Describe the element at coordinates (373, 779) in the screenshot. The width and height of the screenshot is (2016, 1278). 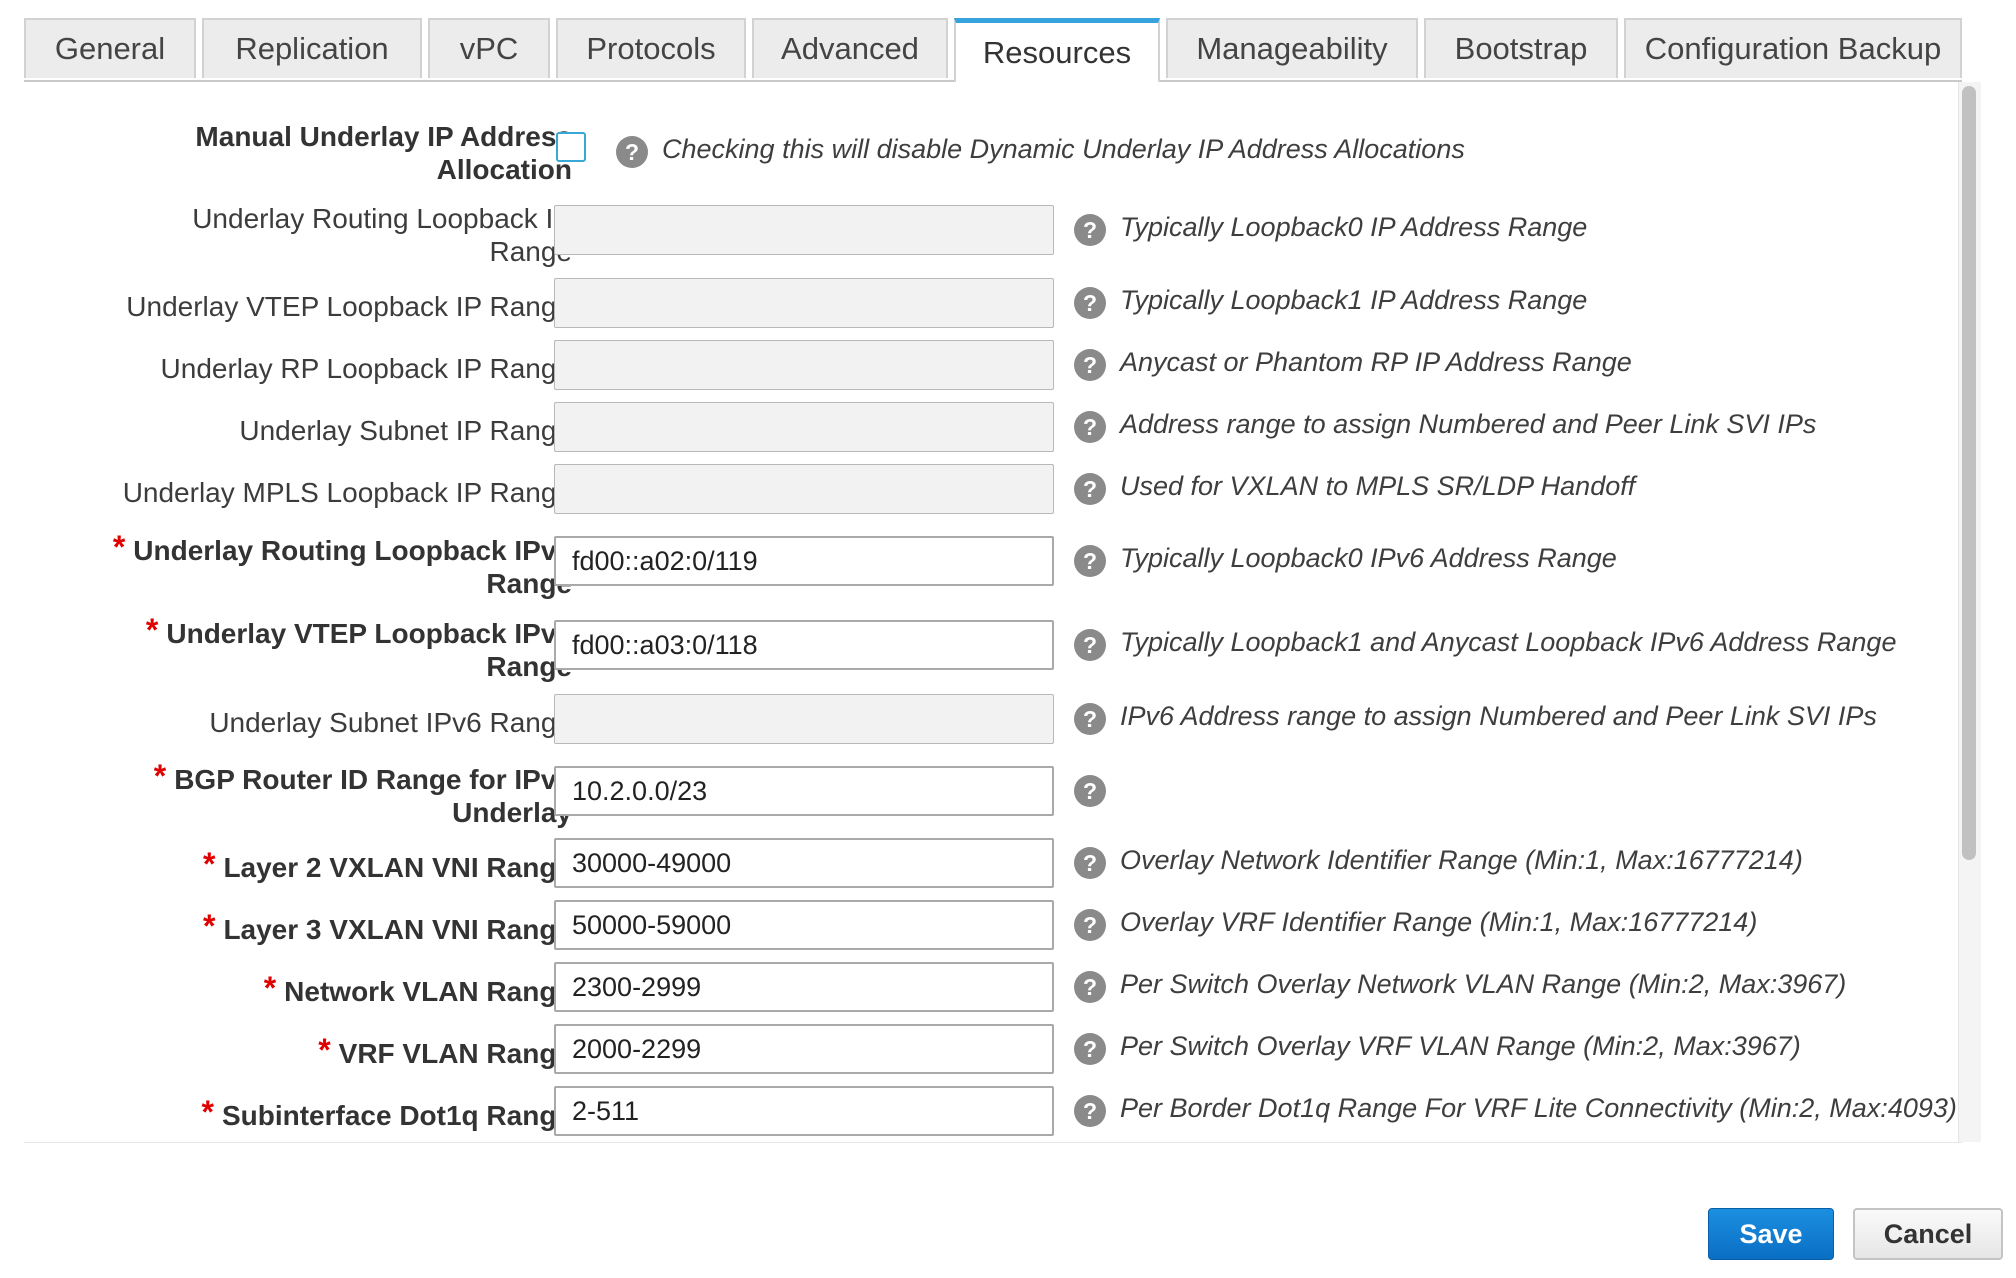
I see `bgp-router-id-label-line1: BGP Router ID Range for IPv6` at that location.